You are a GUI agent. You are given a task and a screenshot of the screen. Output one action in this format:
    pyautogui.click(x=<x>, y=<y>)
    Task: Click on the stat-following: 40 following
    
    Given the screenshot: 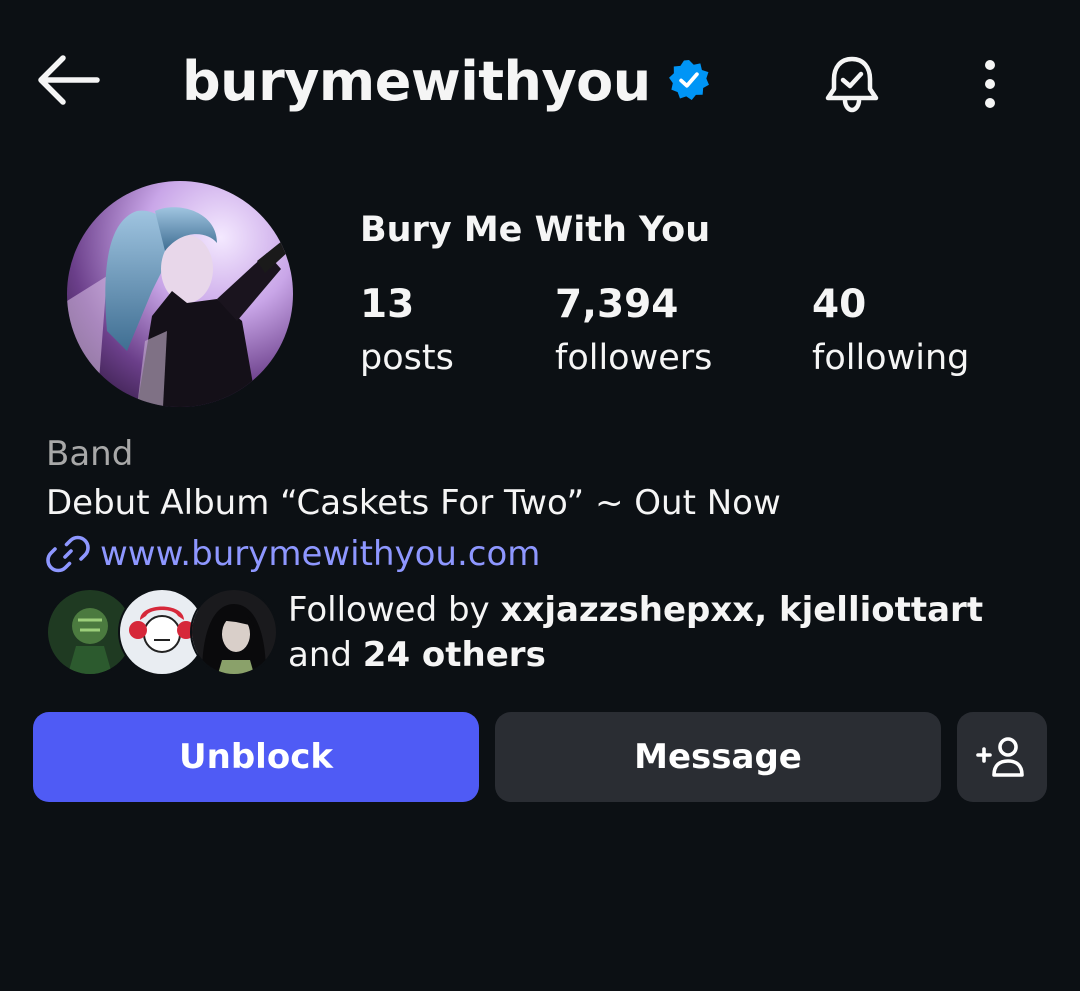 What is the action you would take?
    pyautogui.click(x=890, y=331)
    